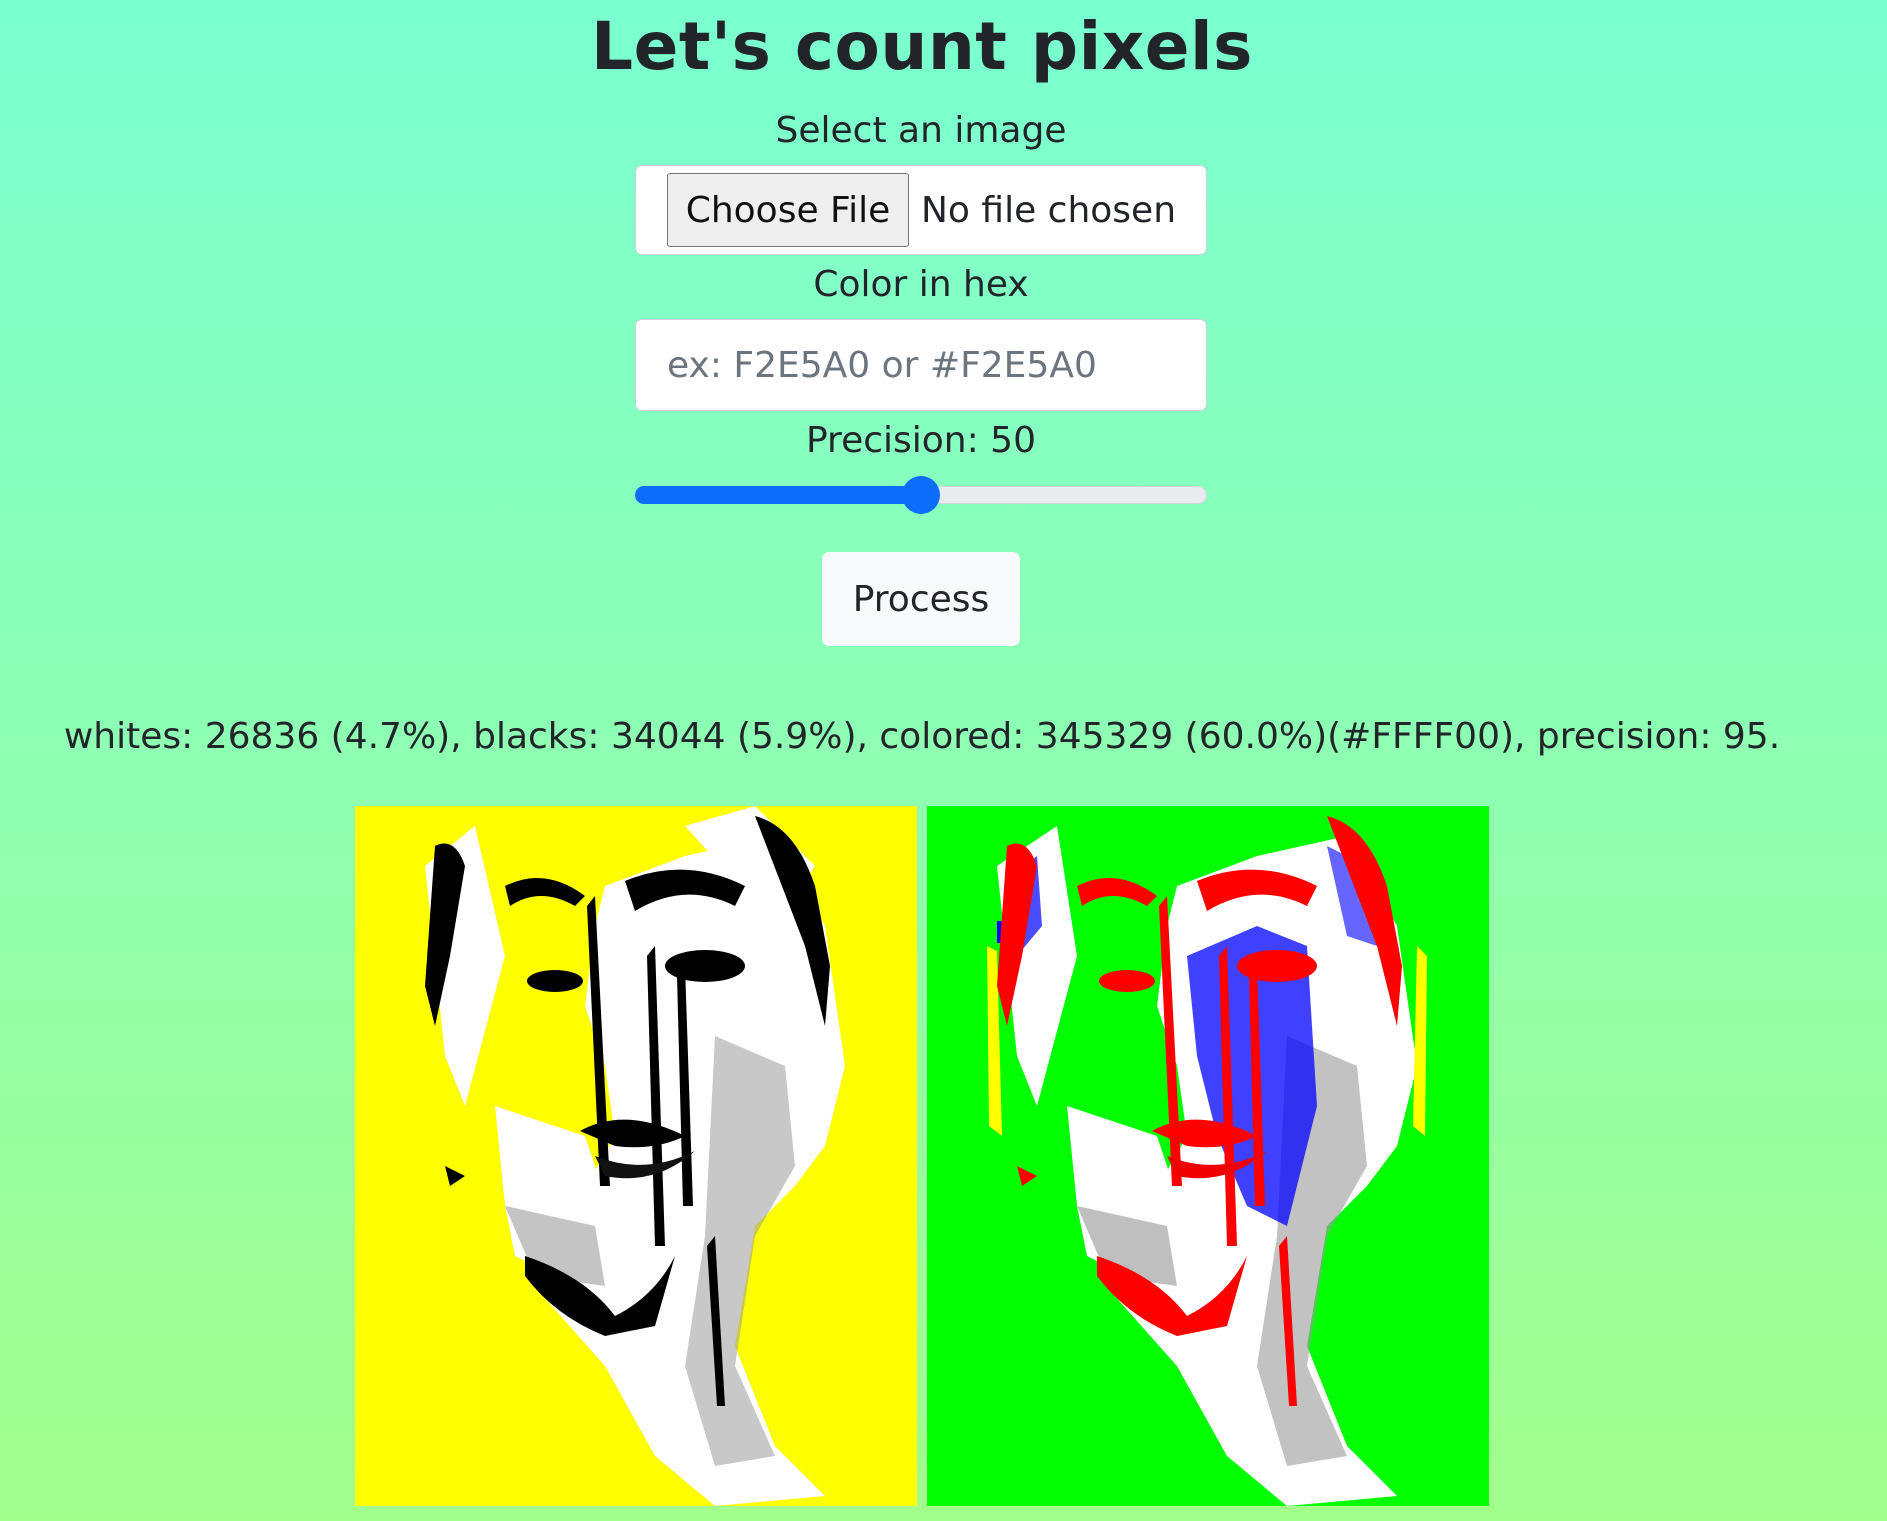 The image size is (1887, 1521). What do you see at coordinates (922, 46) in the screenshot?
I see `page-title: Let's count pixels` at bounding box center [922, 46].